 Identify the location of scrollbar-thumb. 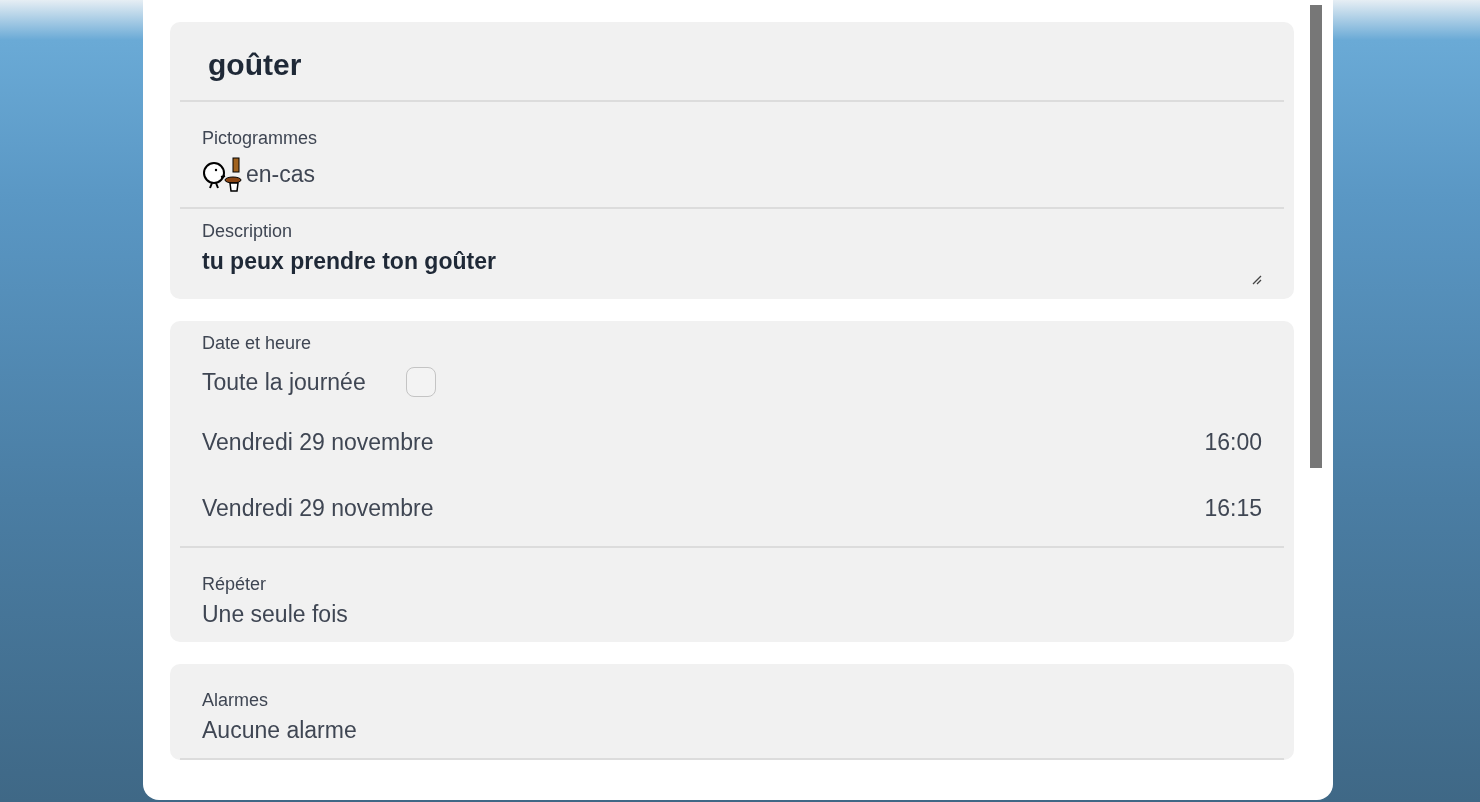
(1316, 236).